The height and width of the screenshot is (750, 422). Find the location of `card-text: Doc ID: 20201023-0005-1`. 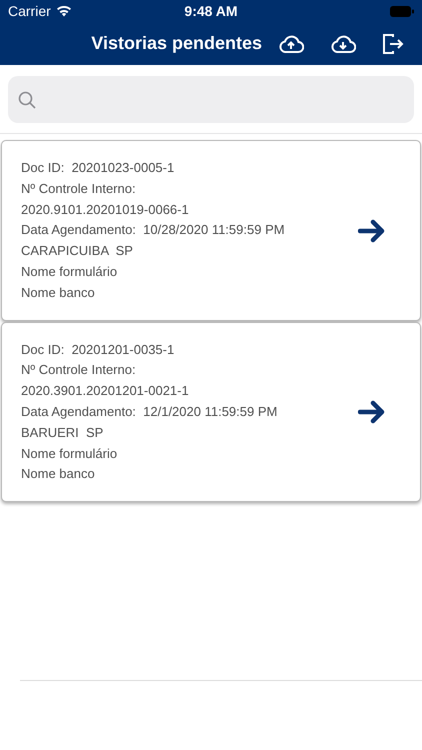

card-text: Doc ID: 20201023-0005-1 is located at coordinates (98, 168).